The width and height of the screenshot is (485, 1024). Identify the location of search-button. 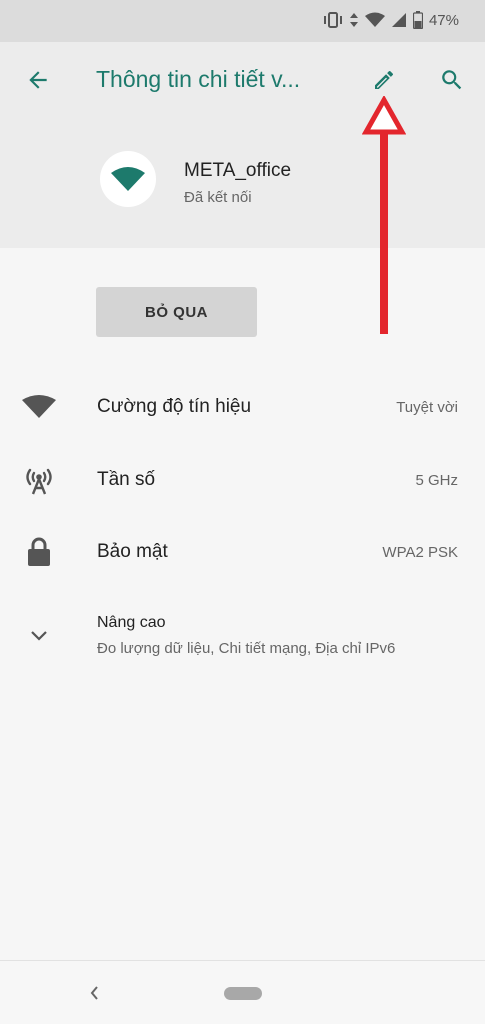
(452, 80).